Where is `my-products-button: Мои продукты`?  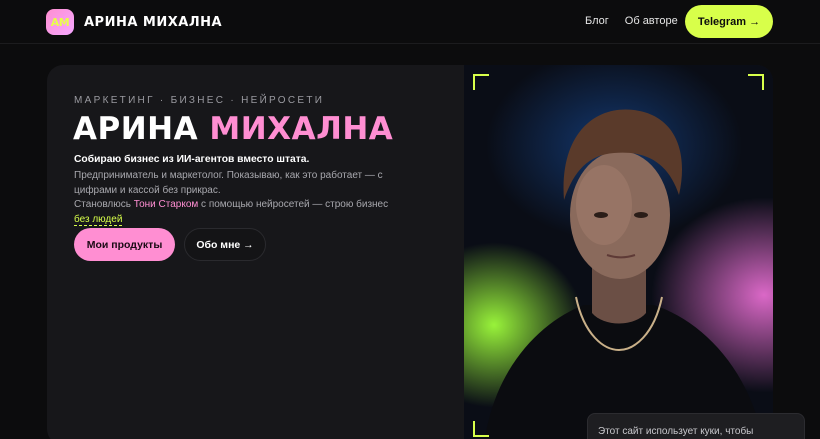 my-products-button: Мои продукты is located at coordinates (124, 244).